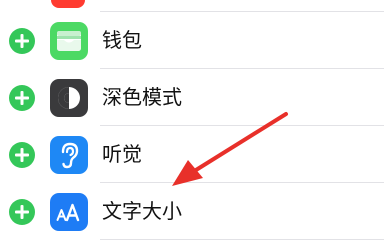 The image size is (384, 242). I want to click on dark-mode-icon, so click(69, 98).